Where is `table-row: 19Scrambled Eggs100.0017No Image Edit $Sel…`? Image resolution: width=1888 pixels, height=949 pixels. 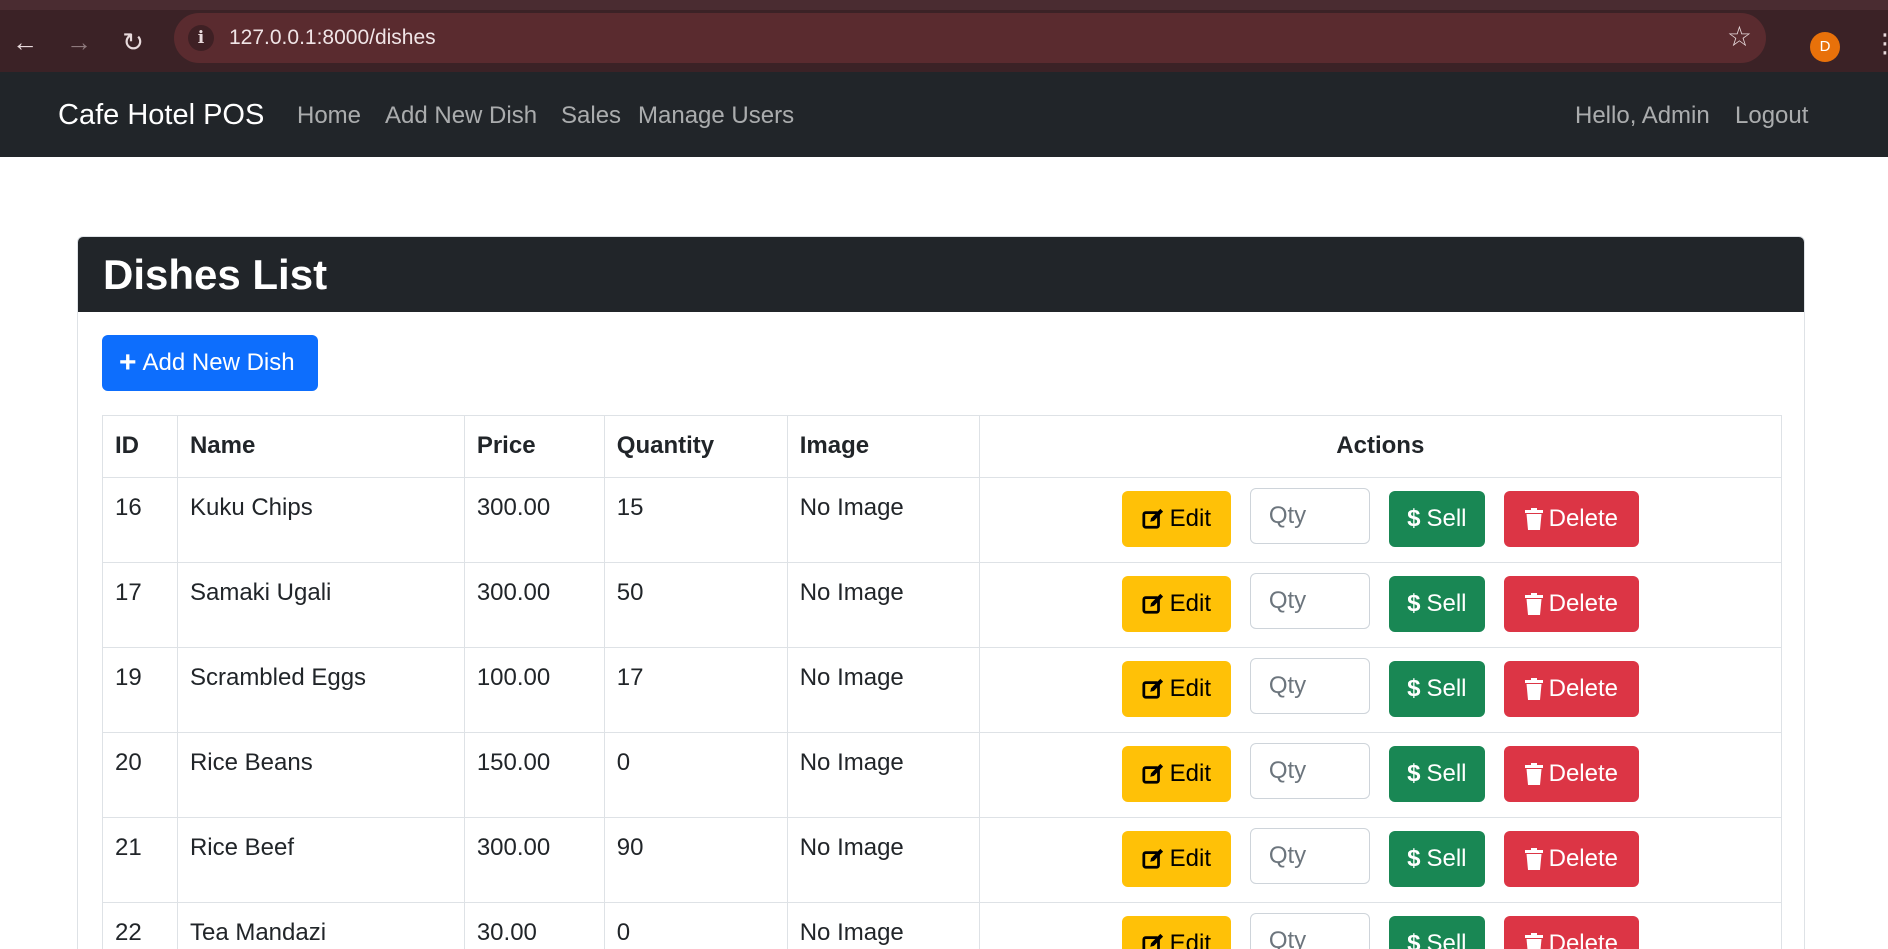
table-row: 19Scrambled Eggs100.0017No Image Edit $Sel… is located at coordinates (942, 690).